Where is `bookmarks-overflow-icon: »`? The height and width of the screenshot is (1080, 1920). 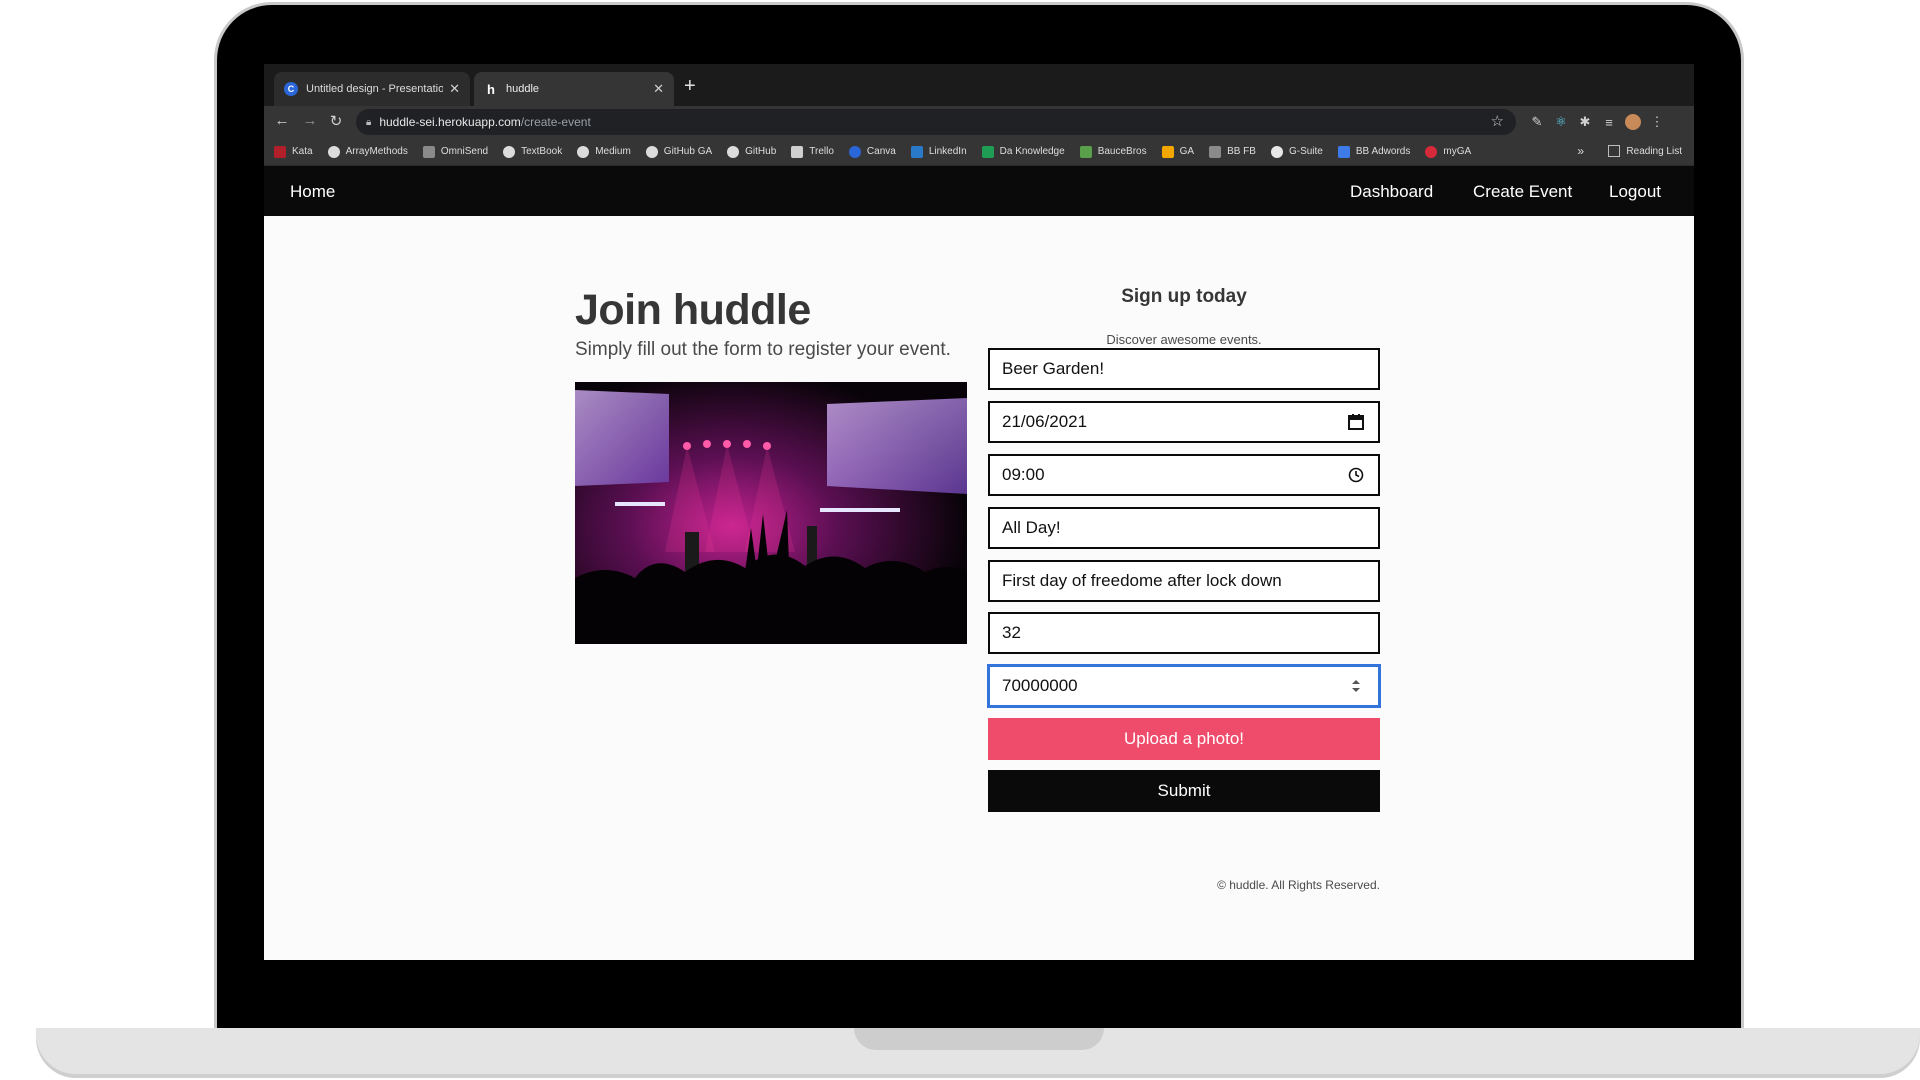 bookmarks-overflow-icon: » is located at coordinates (1580, 151).